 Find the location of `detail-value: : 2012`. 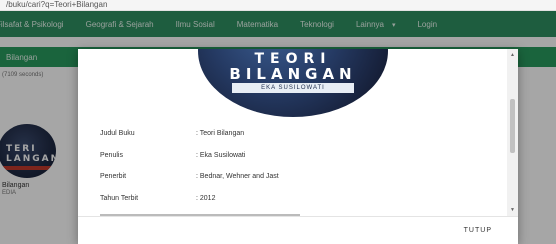

detail-value: : 2012 is located at coordinates (206, 198).